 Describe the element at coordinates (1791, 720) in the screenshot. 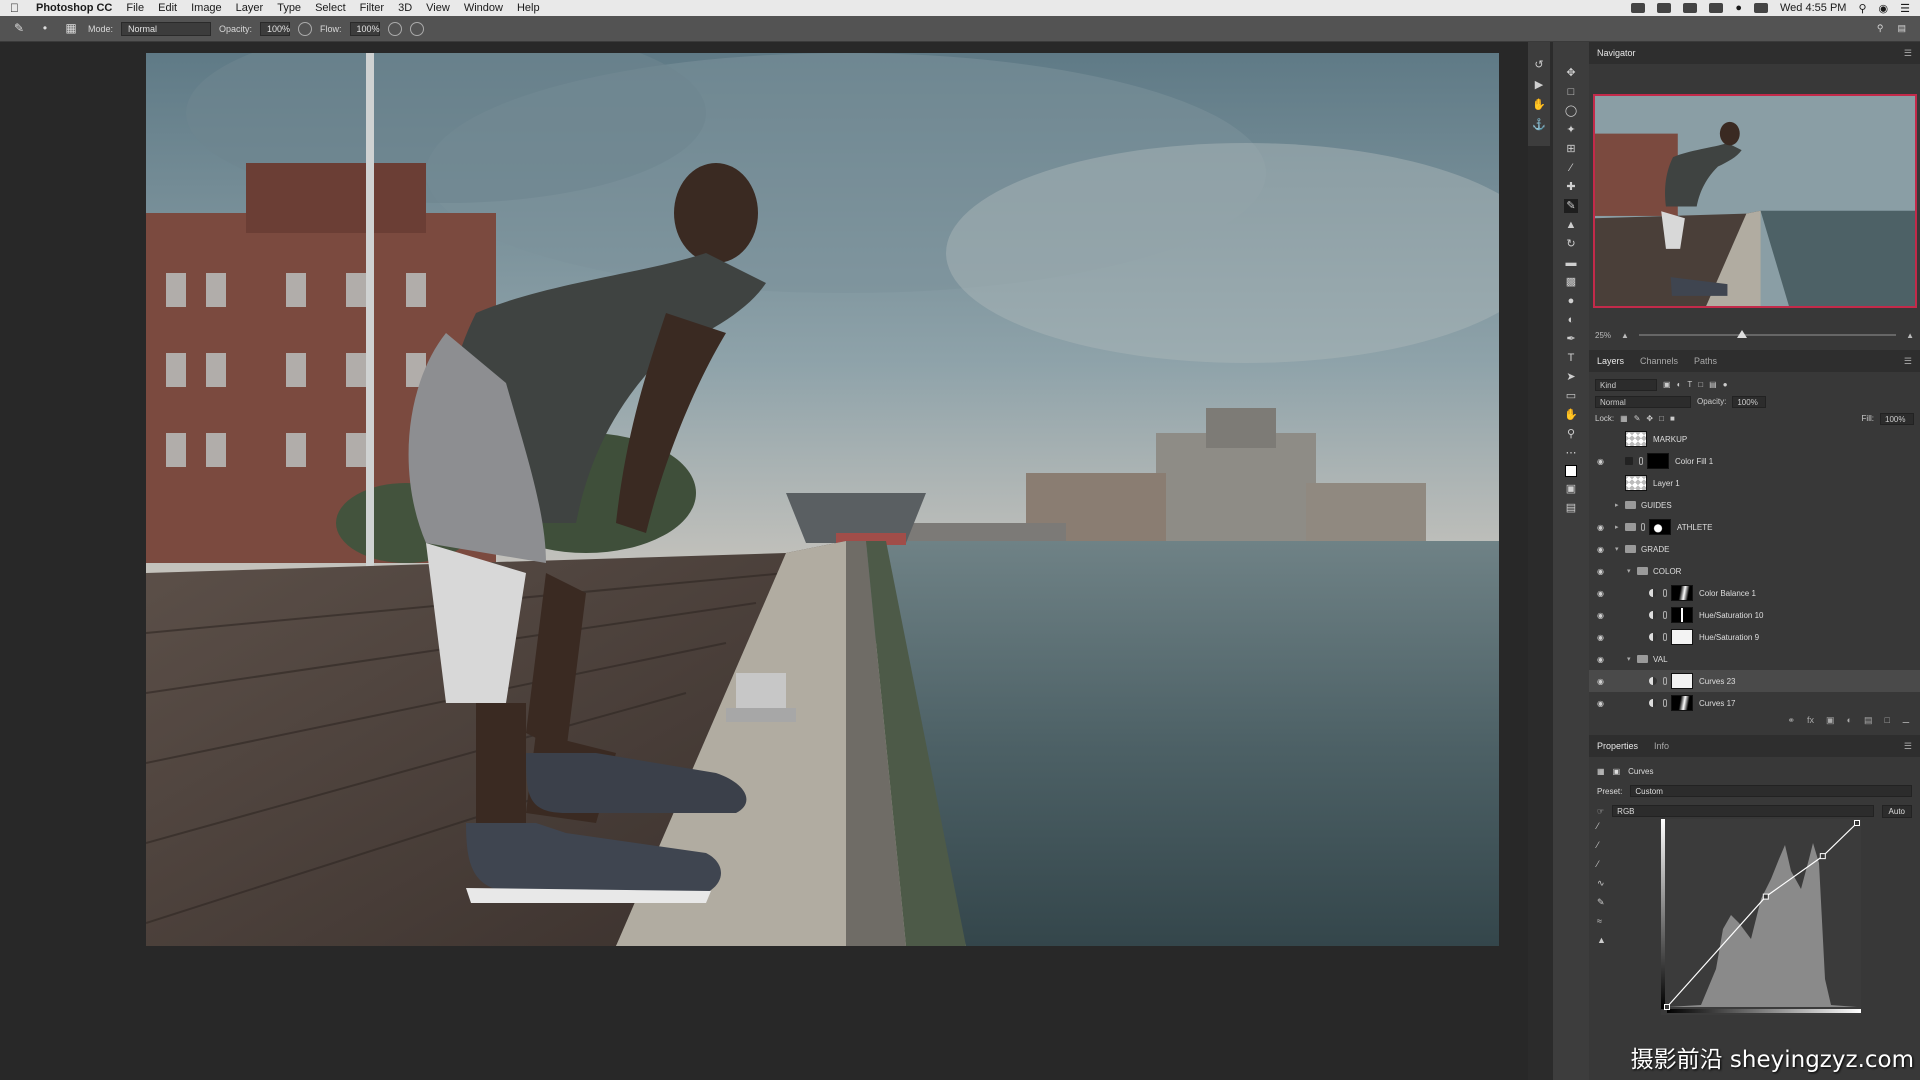

I see `link-layers-icon: ⚭` at that location.